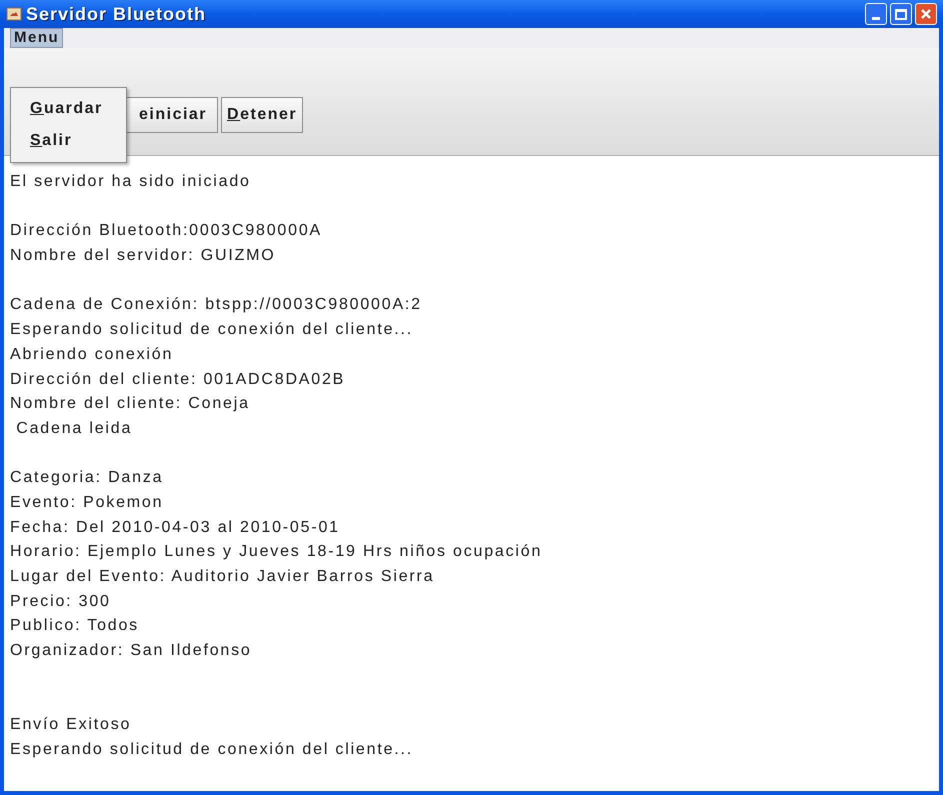  Describe the element at coordinates (175, 528) in the screenshot. I see `log-line: Fecha: Del 2010-04-03 al 2010-05-01` at that location.